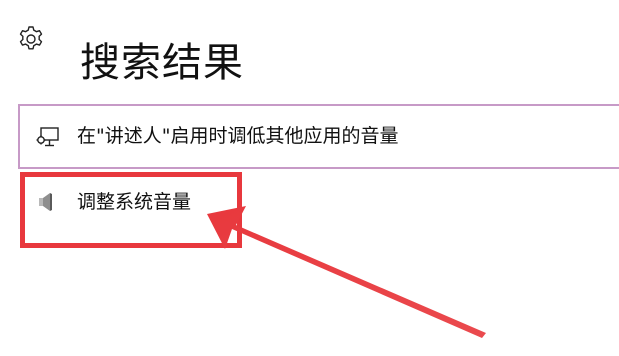  I want to click on result-item-label: 在"讲述人"启用时调低其他应用的音量, so click(238, 136).